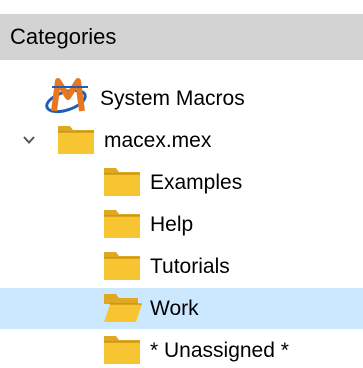 This screenshot has height=368, width=363. What do you see at coordinates (63, 36) in the screenshot?
I see `panel-title: Categories` at bounding box center [63, 36].